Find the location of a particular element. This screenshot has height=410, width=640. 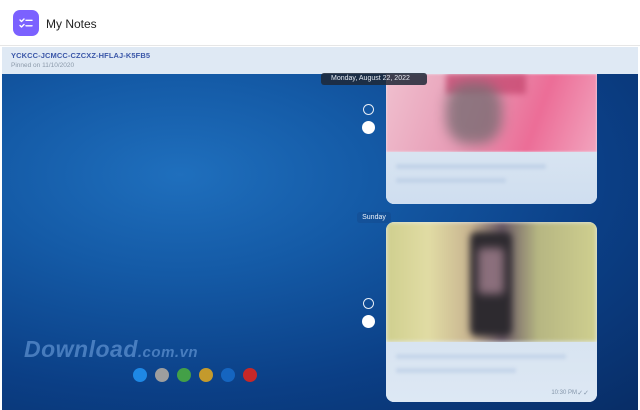

watermark-logo: Download.com.vn is located at coordinates (111, 349).